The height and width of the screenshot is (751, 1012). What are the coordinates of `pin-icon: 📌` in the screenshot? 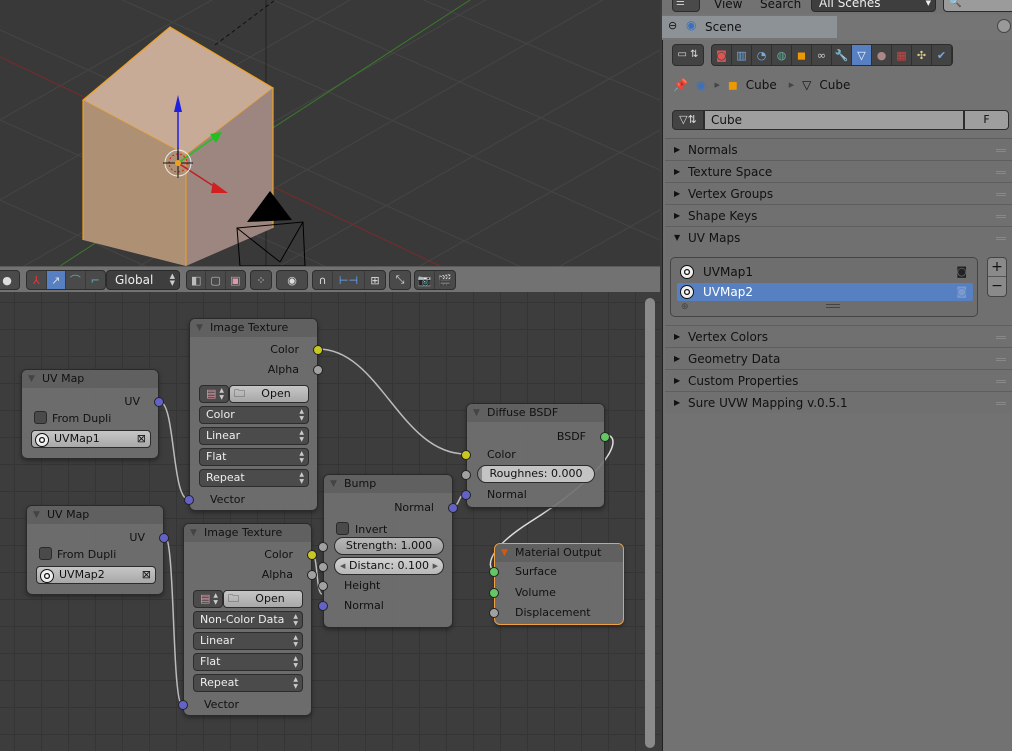 It's located at (680, 85).